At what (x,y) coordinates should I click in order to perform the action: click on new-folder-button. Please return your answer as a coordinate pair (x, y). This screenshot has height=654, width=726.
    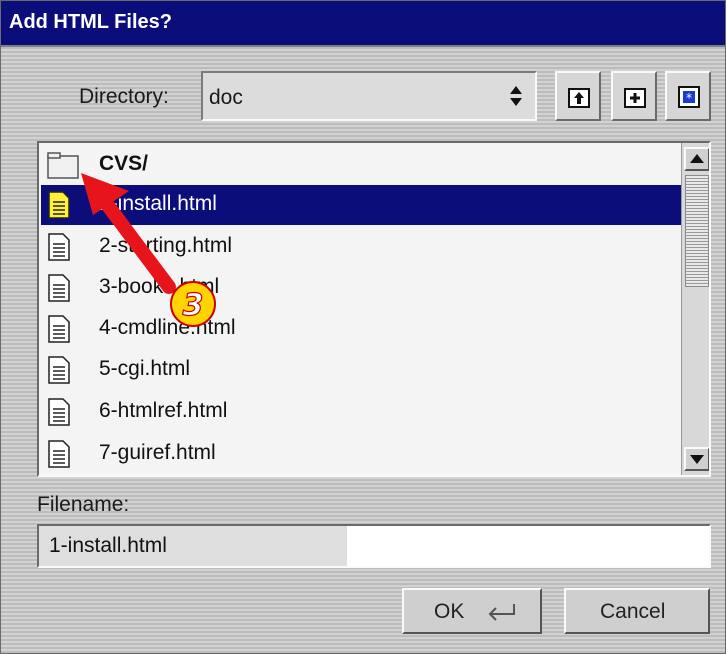
    Looking at the image, I should click on (634, 96).